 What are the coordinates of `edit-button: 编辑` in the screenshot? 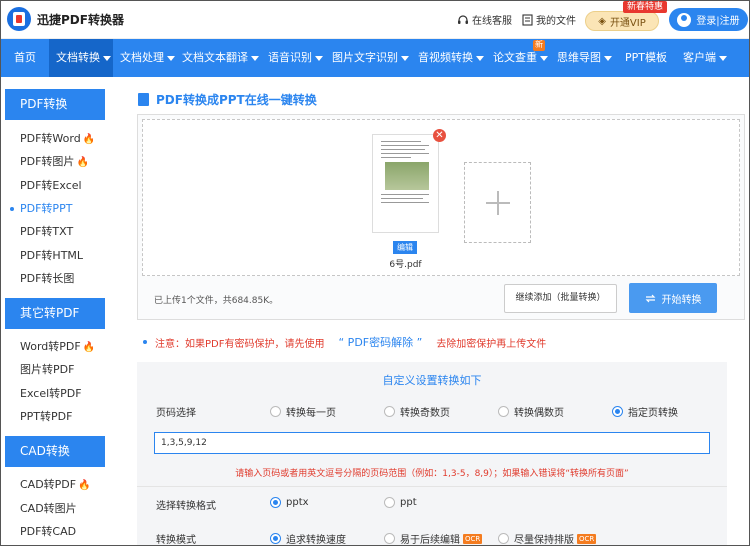 It's located at (405, 247).